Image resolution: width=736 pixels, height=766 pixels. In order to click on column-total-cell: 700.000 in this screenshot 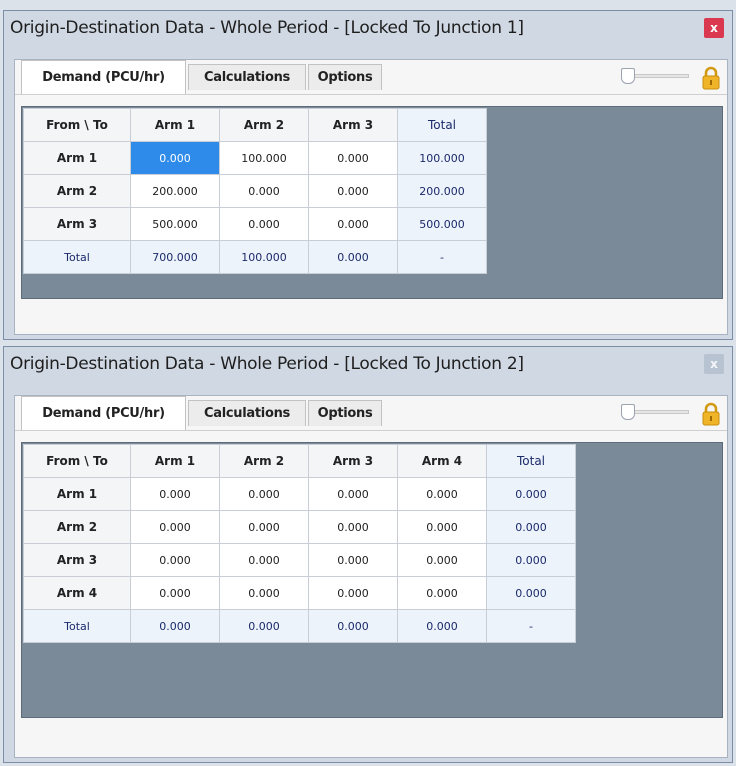, I will do `click(175, 257)`.